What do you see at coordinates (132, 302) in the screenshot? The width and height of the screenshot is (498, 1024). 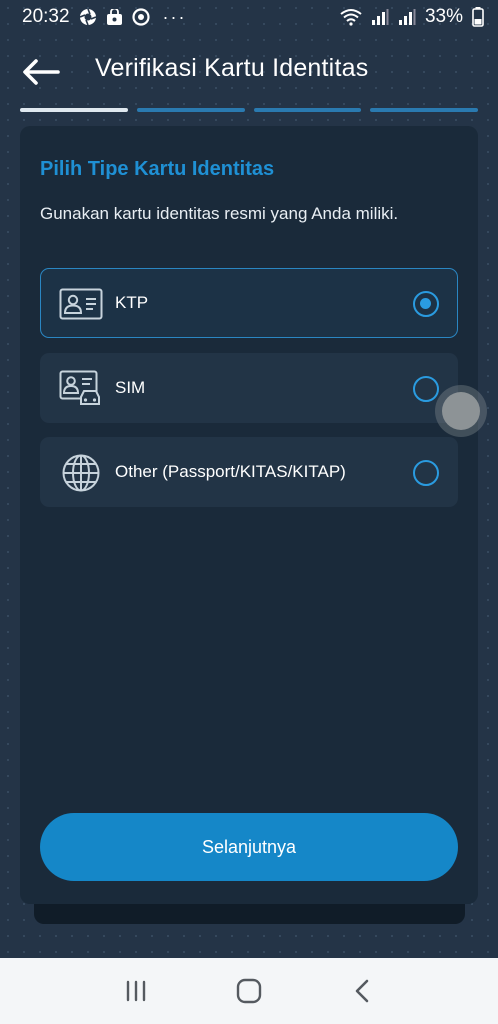 I see `option-label-ktp: KTP` at bounding box center [132, 302].